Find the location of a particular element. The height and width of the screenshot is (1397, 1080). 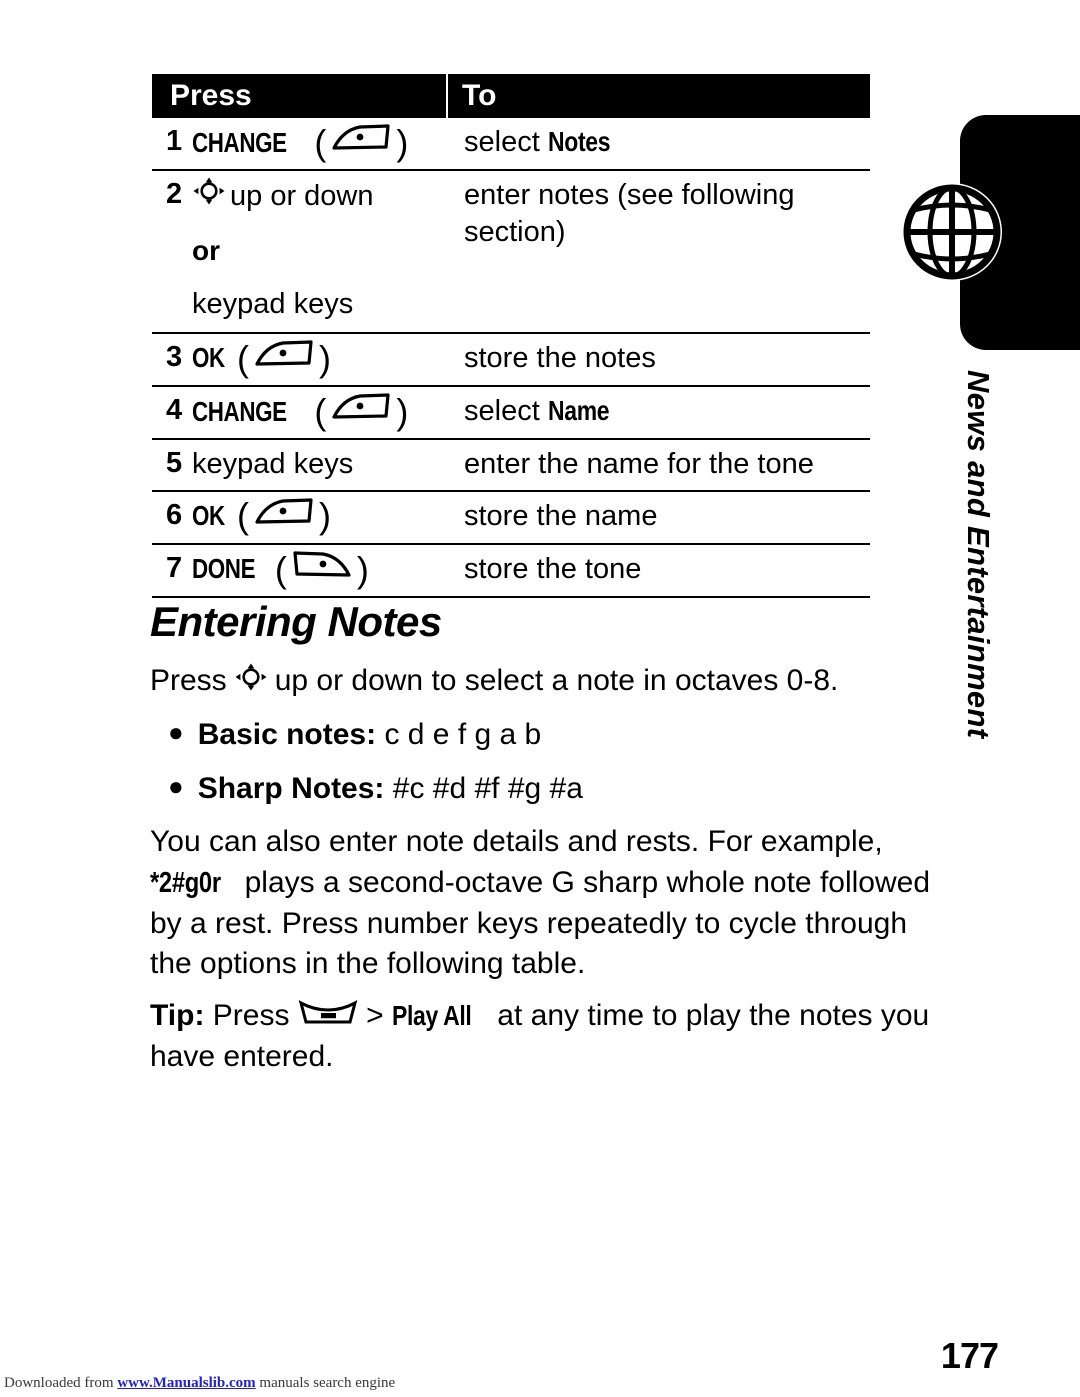

table-header-to: To is located at coordinates (479, 95).